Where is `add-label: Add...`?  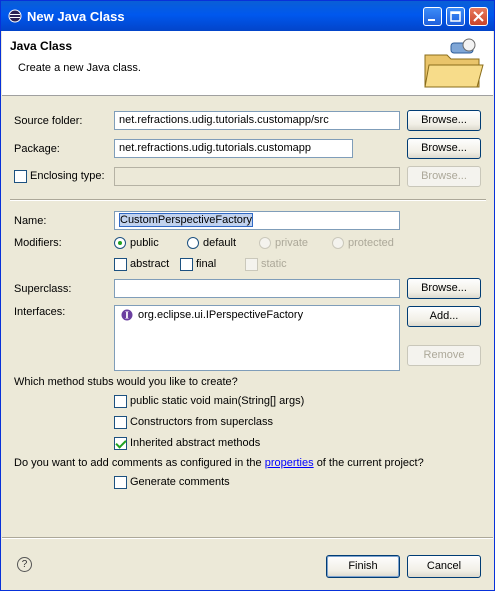
add-label: Add... is located at coordinates (444, 316).